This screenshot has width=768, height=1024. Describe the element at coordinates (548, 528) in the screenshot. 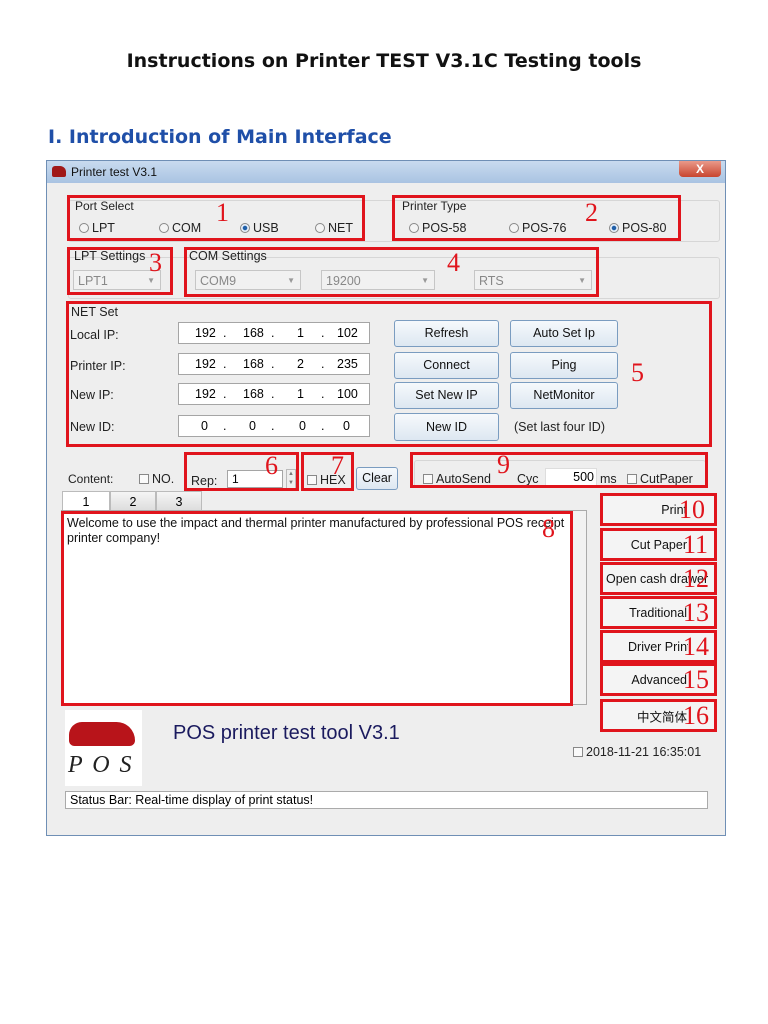

I see `annotation-number-8: 8` at that location.